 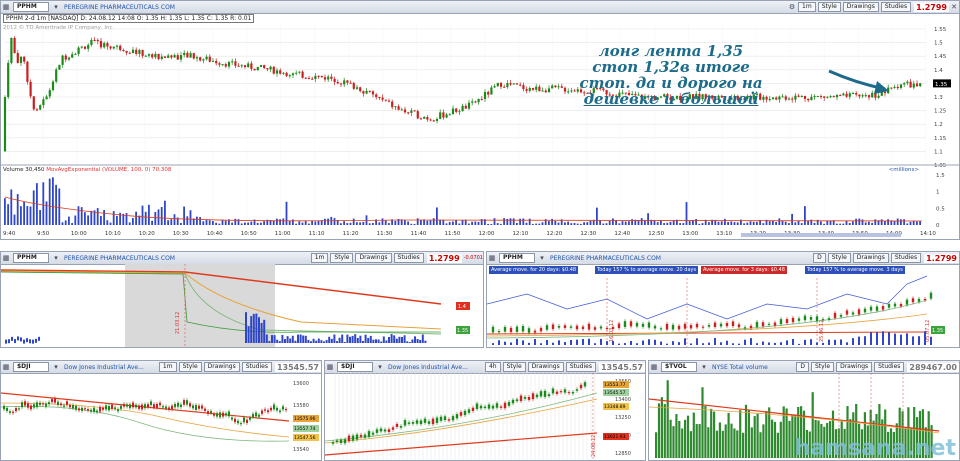 What do you see at coordinates (740, 367) in the screenshot?
I see `company-link: NYSE Total volume` at bounding box center [740, 367].